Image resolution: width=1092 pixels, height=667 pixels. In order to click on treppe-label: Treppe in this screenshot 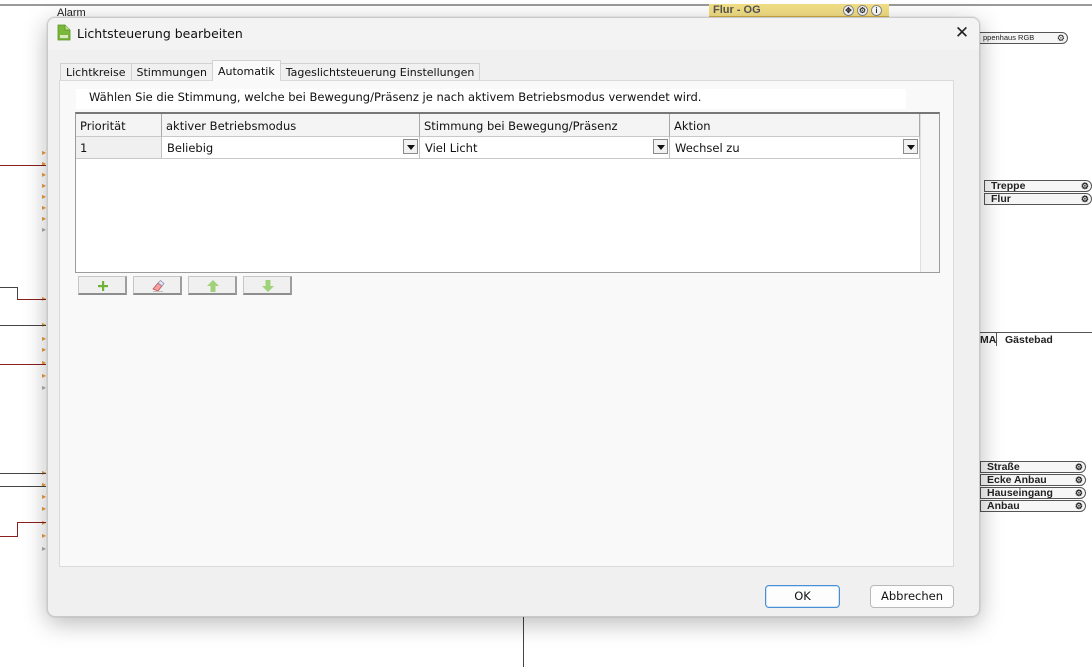, I will do `click(1008, 186)`.